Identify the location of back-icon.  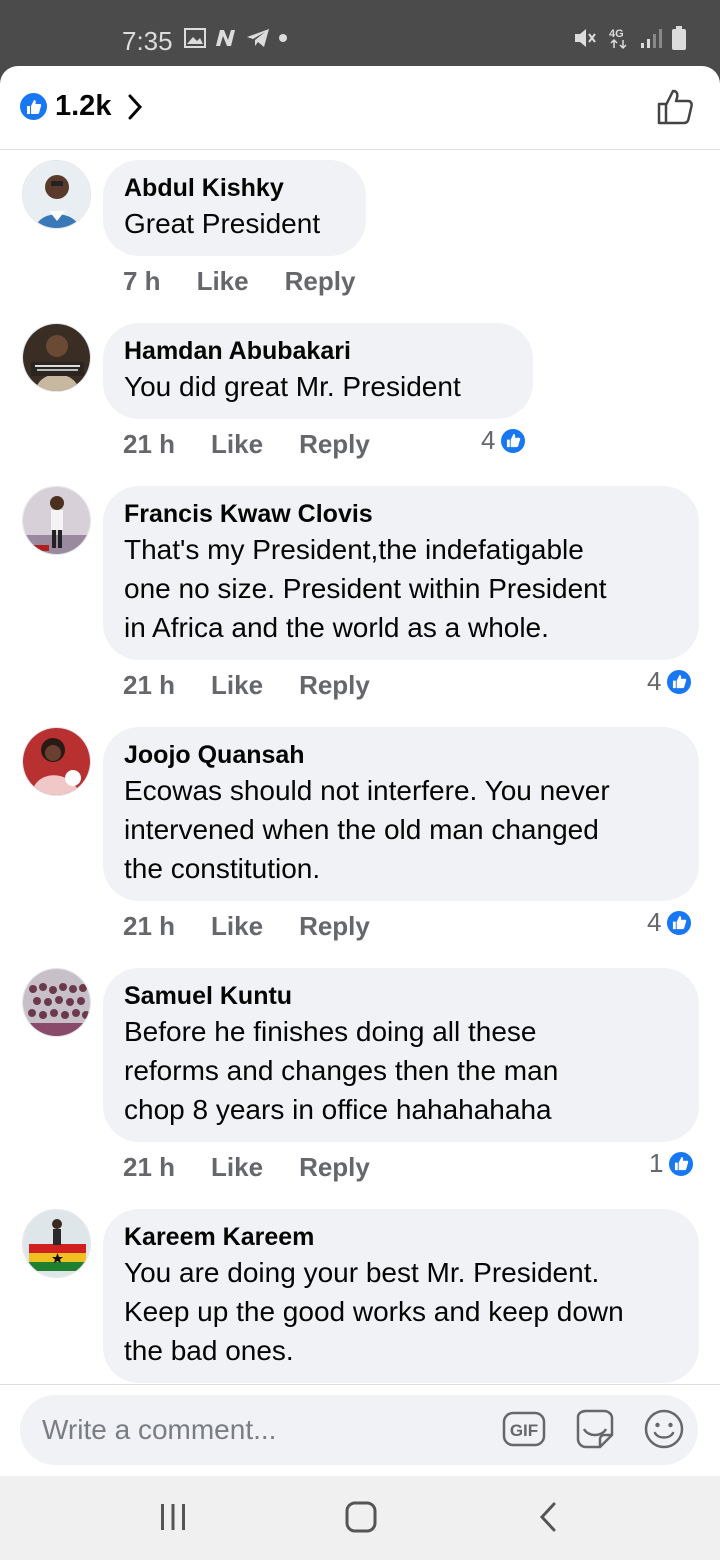
(547, 1517).